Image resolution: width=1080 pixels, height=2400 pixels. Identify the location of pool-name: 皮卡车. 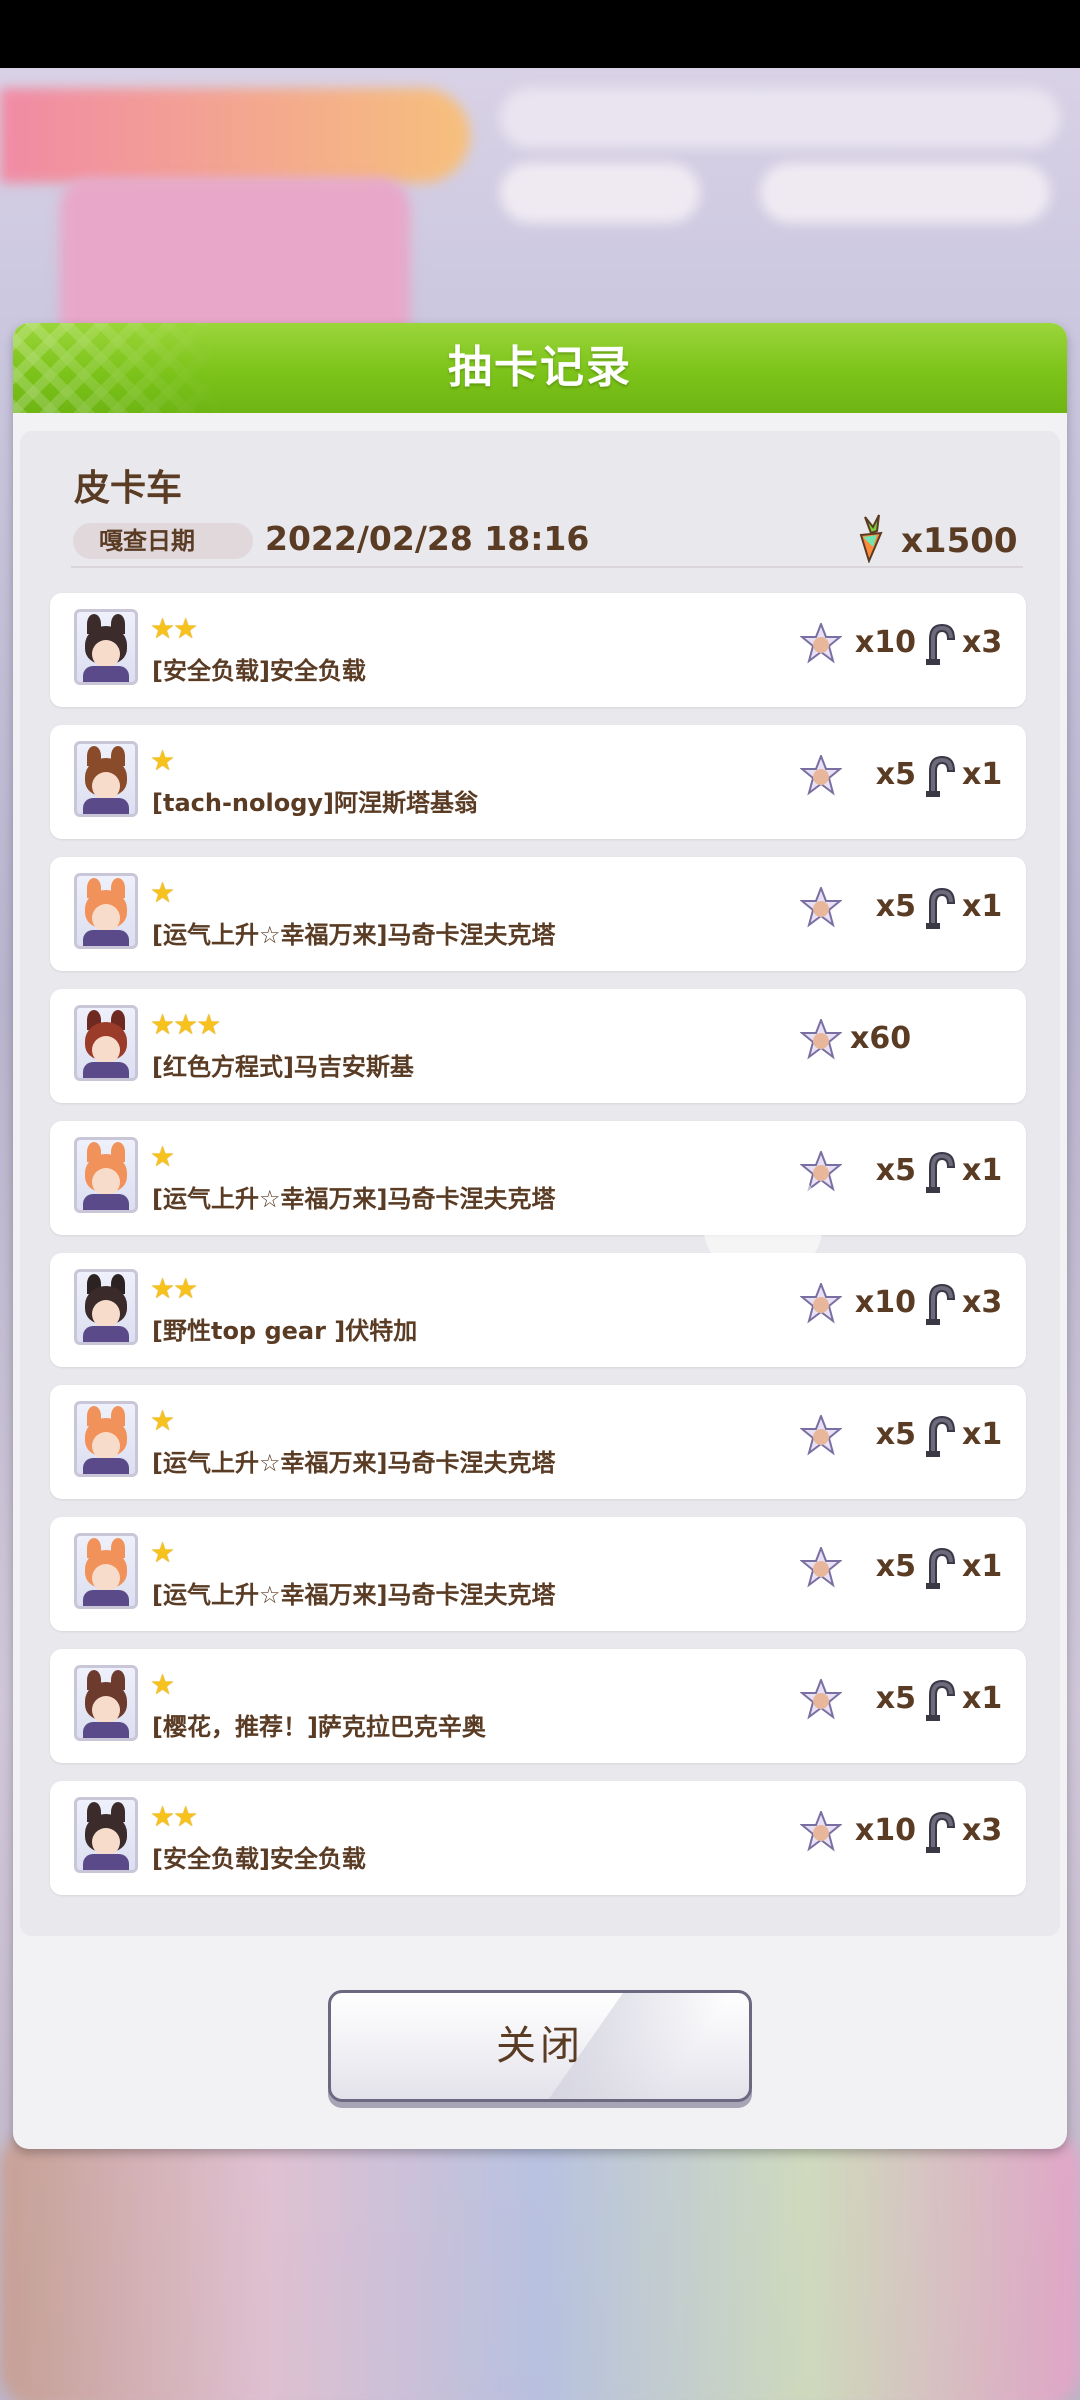
(128, 488).